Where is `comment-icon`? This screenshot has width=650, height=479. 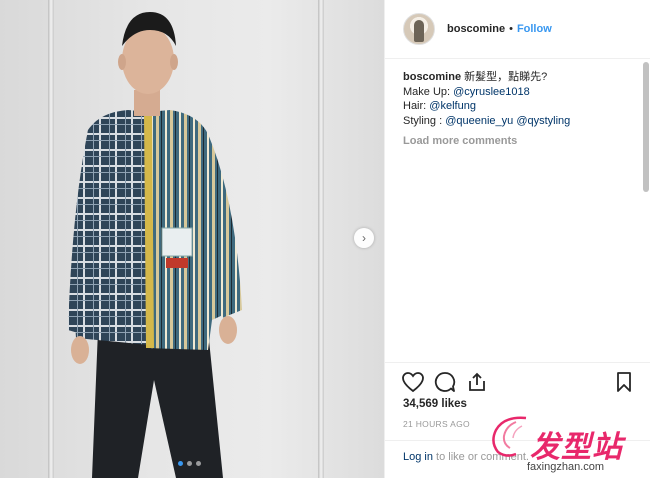
comment-icon is located at coordinates (445, 382).